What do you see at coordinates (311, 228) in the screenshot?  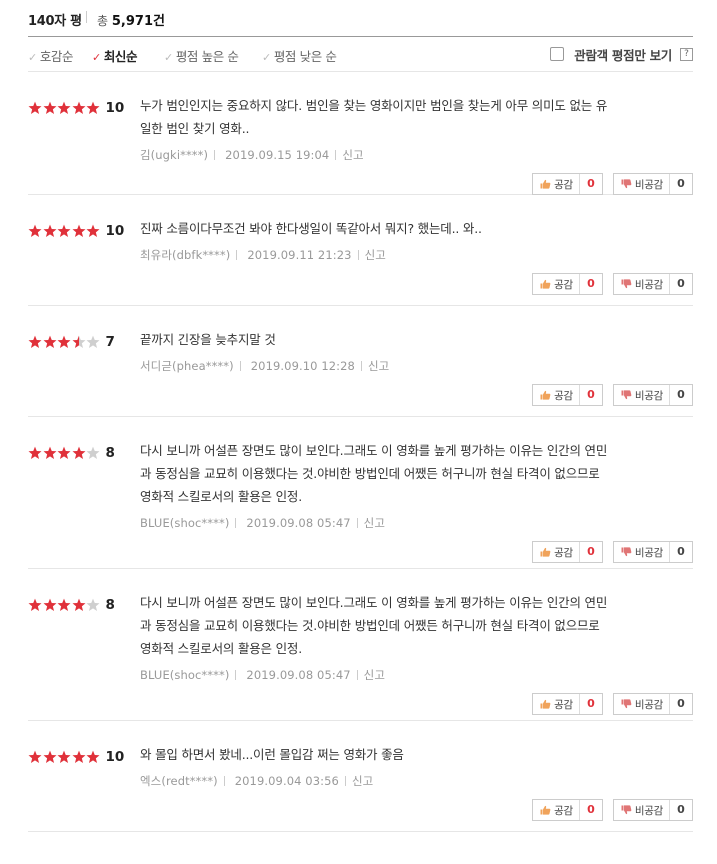 I see `review-text-line: 진짜 소름이다무조건 봐야 한다생일이 똑같아서 뭐지? 했는데.. 와..` at bounding box center [311, 228].